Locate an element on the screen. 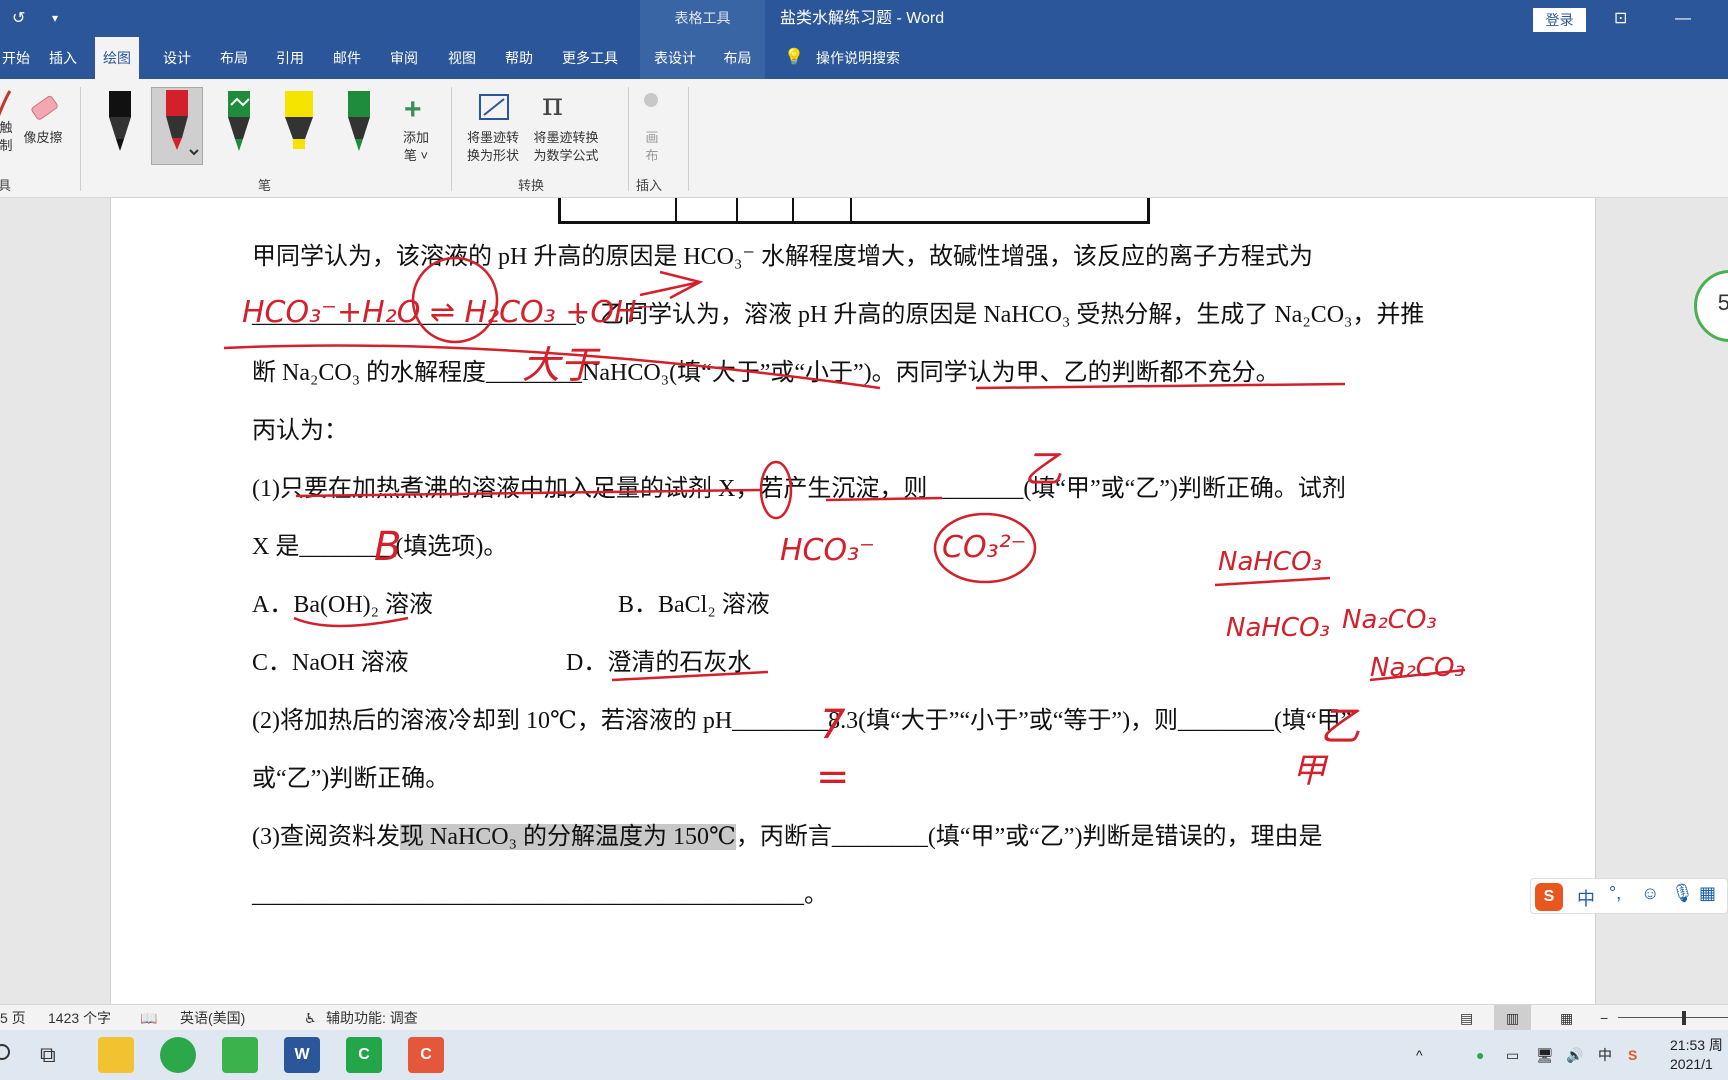 This screenshot has height=1080, width=1728. text-selection: 现 NaHCO₃ 的分解温度为 150℃ is located at coordinates (567, 837).